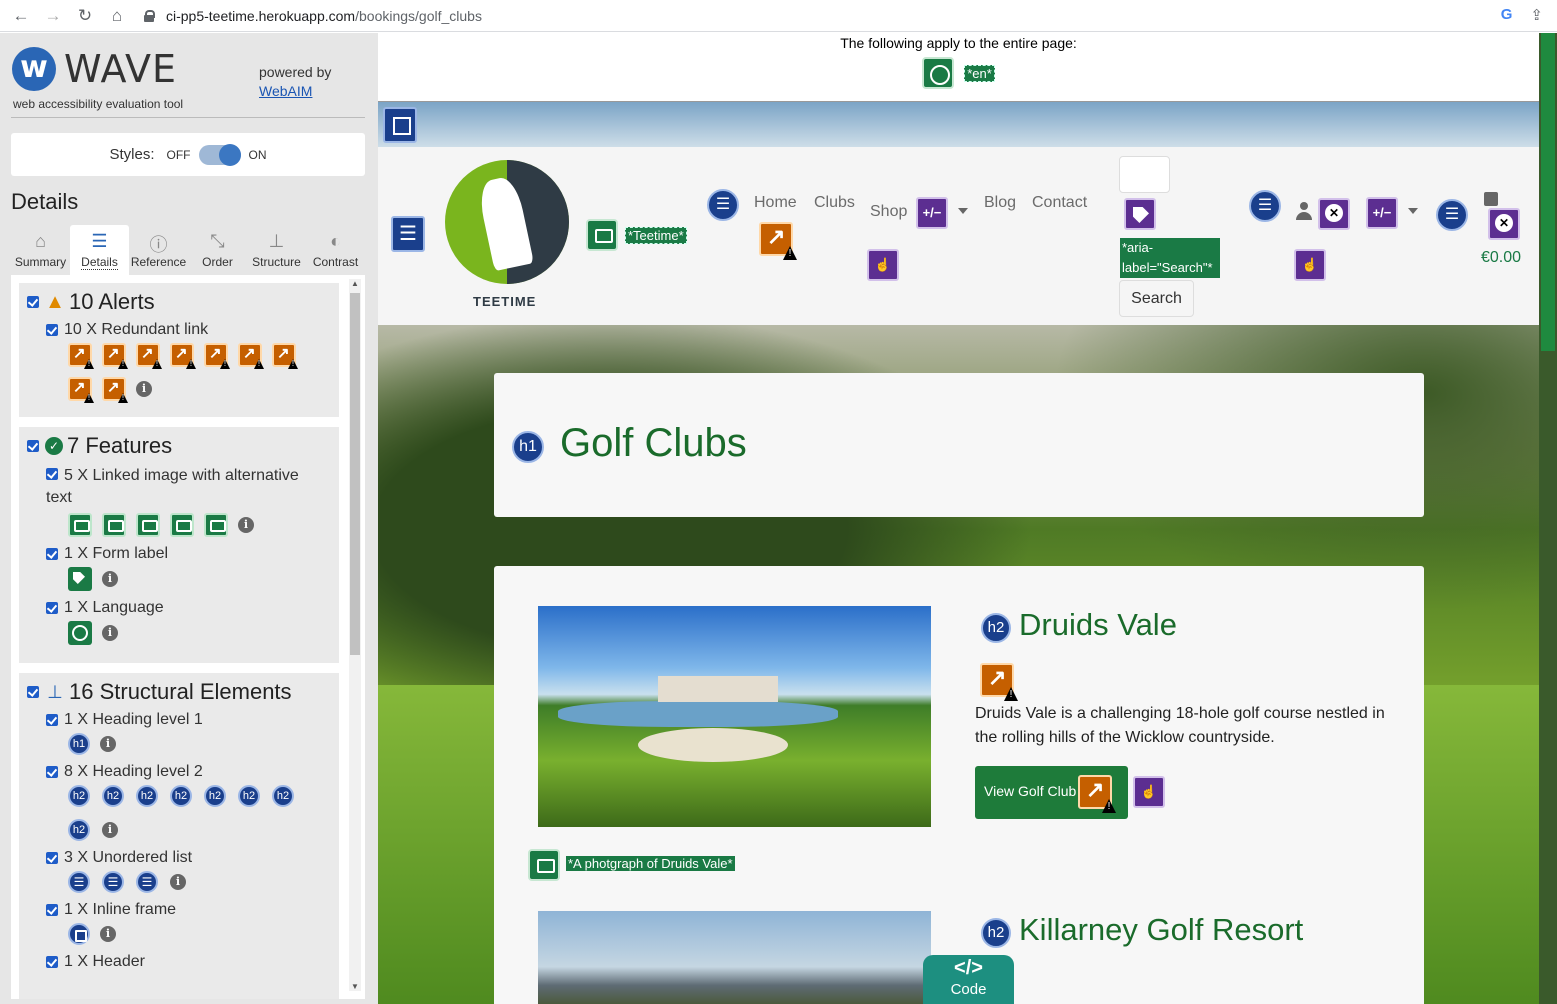 Image resolution: width=1557 pixels, height=1004 pixels. What do you see at coordinates (52, 330) in the screenshot?
I see `redundant-link-checkbox` at bounding box center [52, 330].